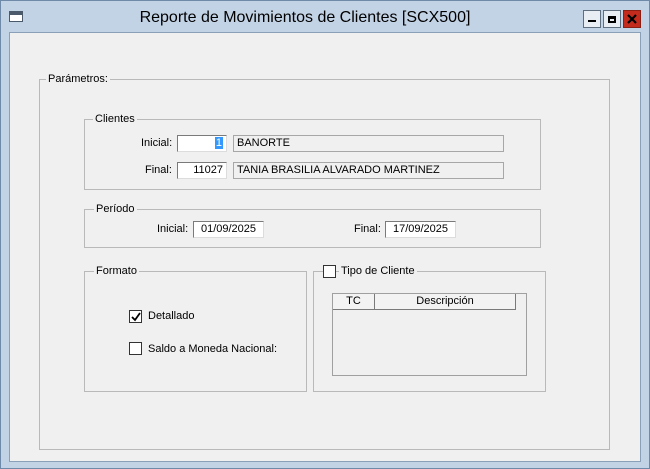 This screenshot has height=469, width=650. Describe the element at coordinates (213, 349) in the screenshot. I see `saldo-moneda-label: Saldo a Moneda Nacional:` at that location.